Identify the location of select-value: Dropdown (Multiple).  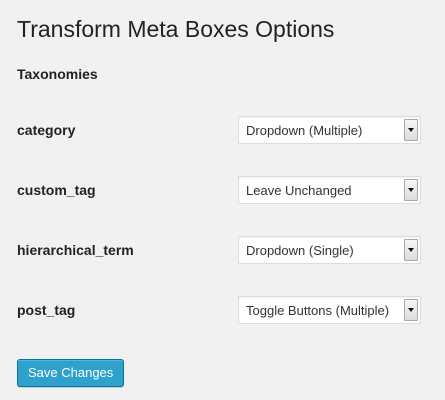
(304, 130).